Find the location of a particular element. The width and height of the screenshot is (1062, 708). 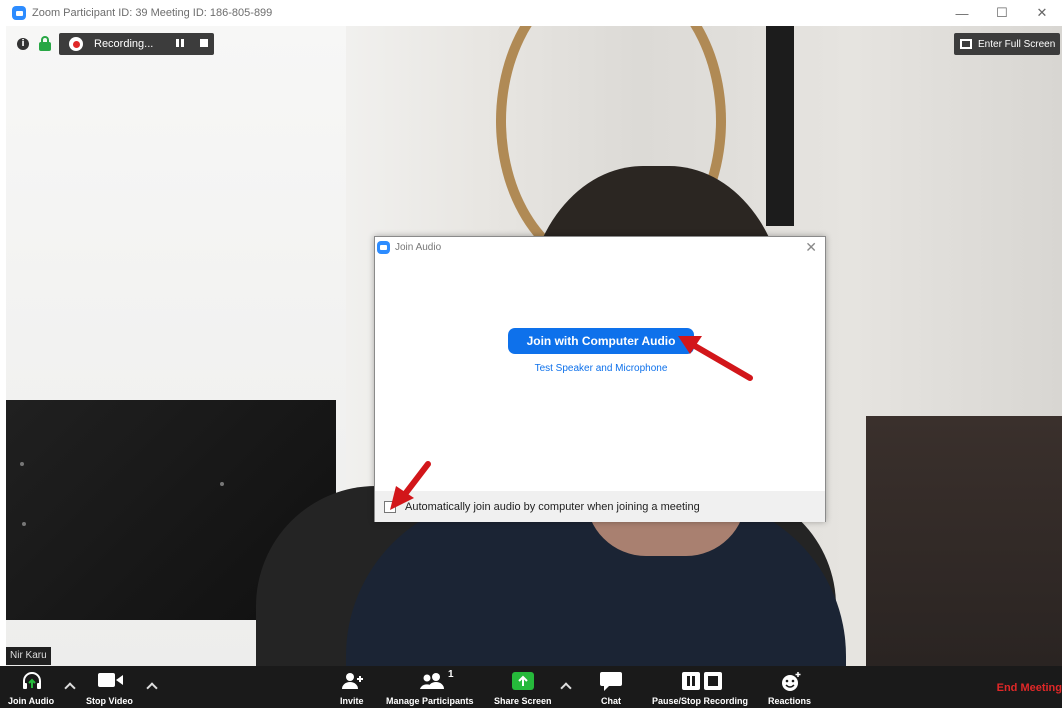

share-screen-icon is located at coordinates (523, 681).